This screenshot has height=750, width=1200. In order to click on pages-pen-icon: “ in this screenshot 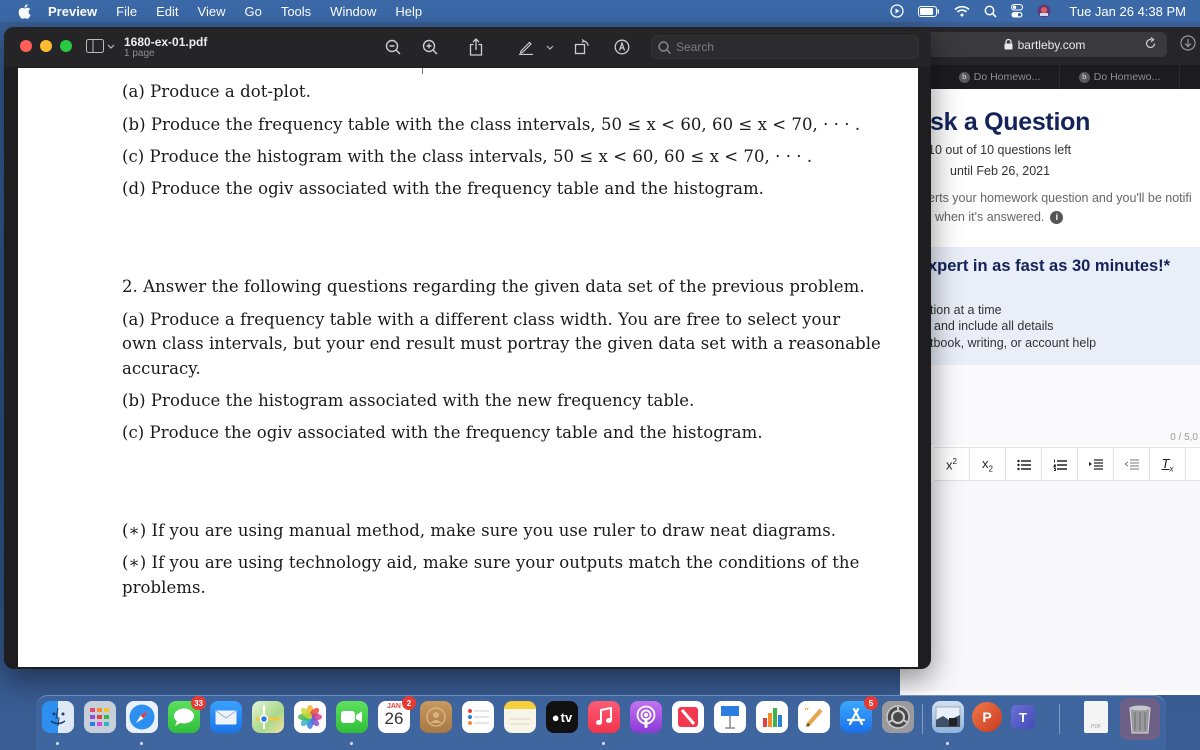, I will do `click(813, 717)`.